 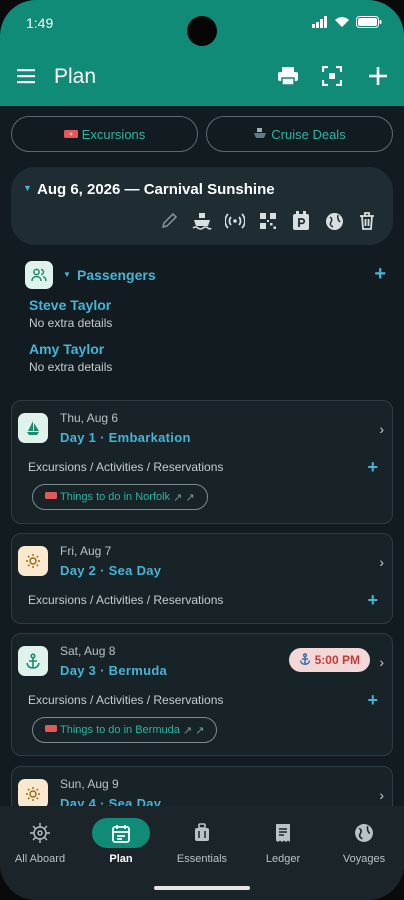 I want to click on passengers-icon, so click(x=39, y=275).